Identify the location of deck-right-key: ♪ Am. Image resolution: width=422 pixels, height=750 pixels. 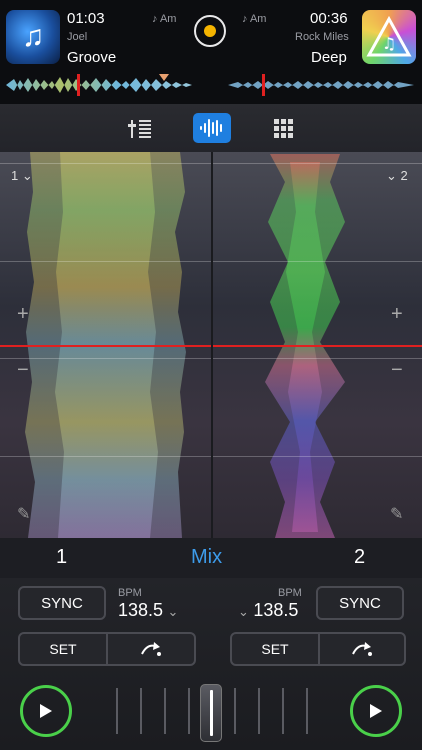
(254, 19).